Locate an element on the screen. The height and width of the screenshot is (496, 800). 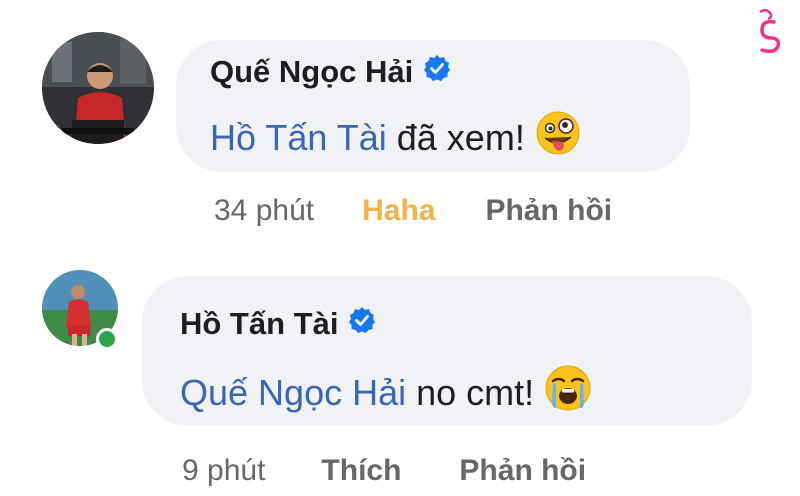
avatar is located at coordinates (98, 88).